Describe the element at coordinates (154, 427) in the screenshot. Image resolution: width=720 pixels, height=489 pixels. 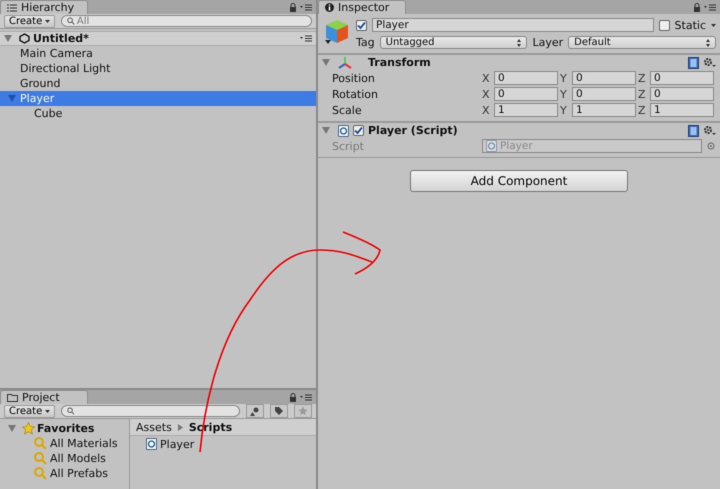
I see `breadcrumb-item: Assets` at that location.